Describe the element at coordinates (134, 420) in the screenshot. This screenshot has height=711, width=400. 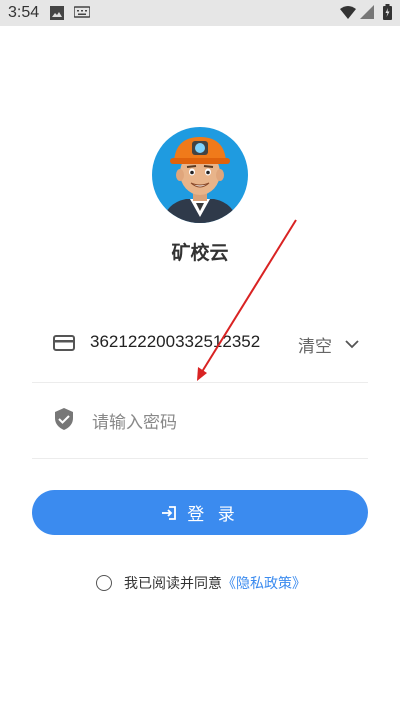
I see `password-input: 请输入密码` at that location.